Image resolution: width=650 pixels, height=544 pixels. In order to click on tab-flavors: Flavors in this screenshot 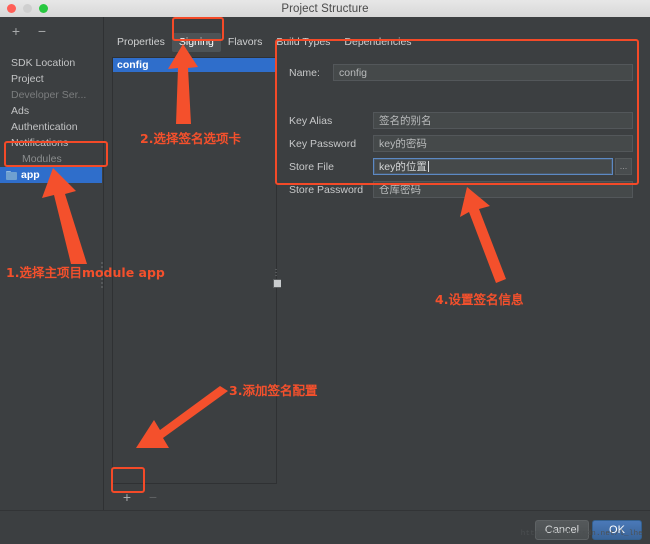, I will do `click(245, 42)`.